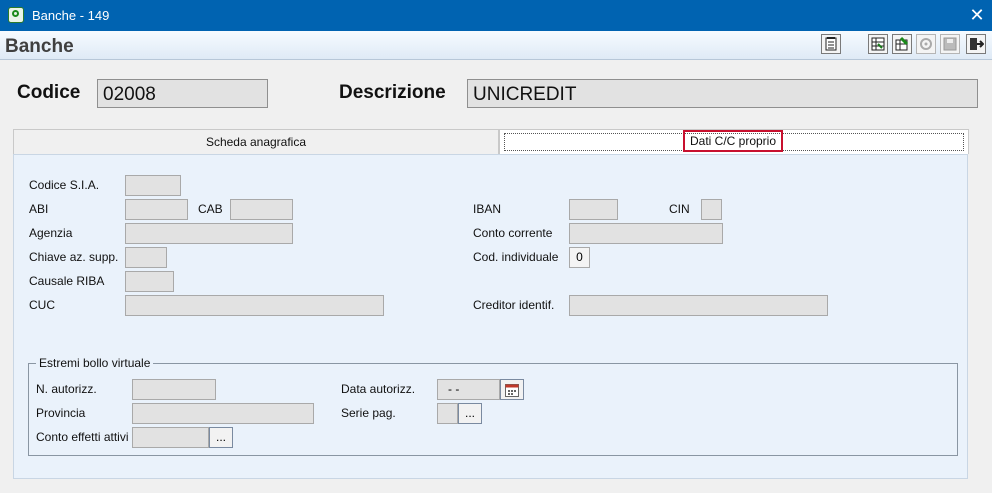 Image resolution: width=992 pixels, height=493 pixels. I want to click on code-field: 02008, so click(182, 93).